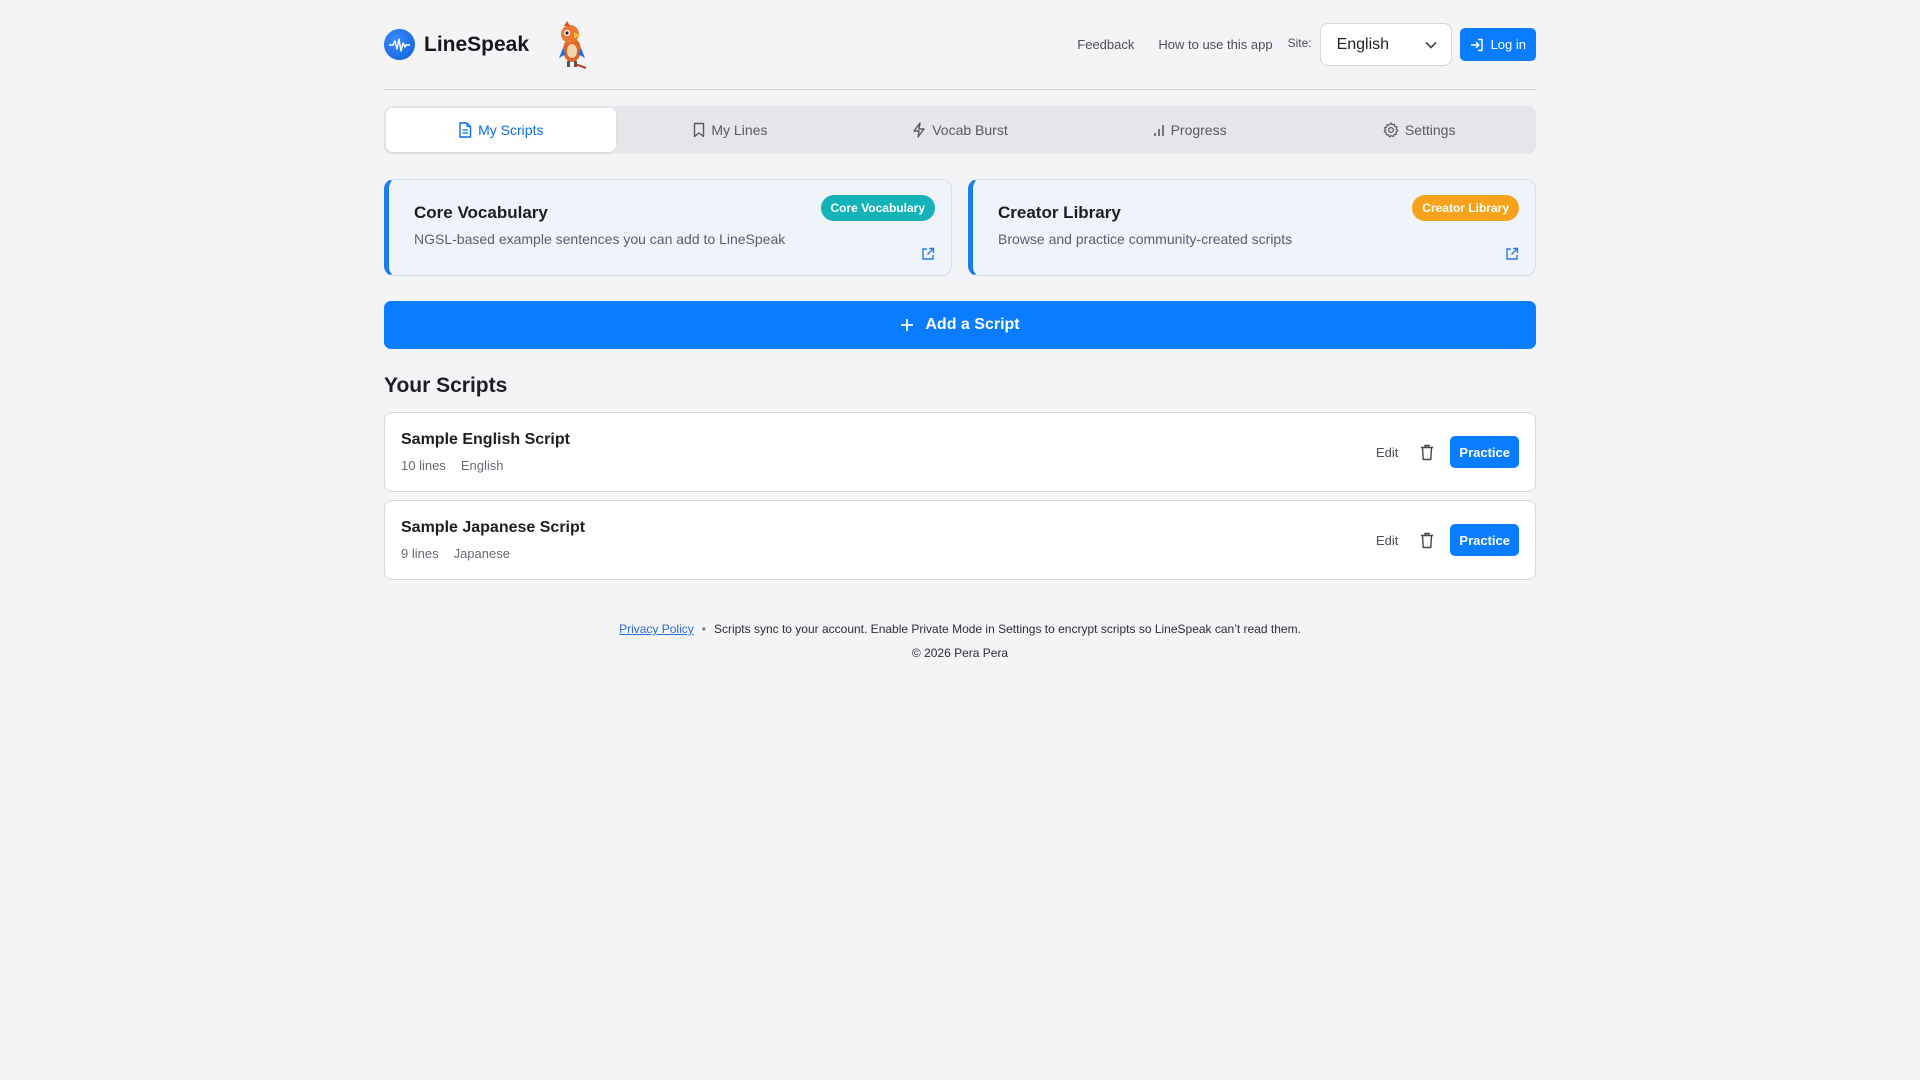 The width and height of the screenshot is (1920, 1080). I want to click on creator-library-badge: Creator Library, so click(1465, 208).